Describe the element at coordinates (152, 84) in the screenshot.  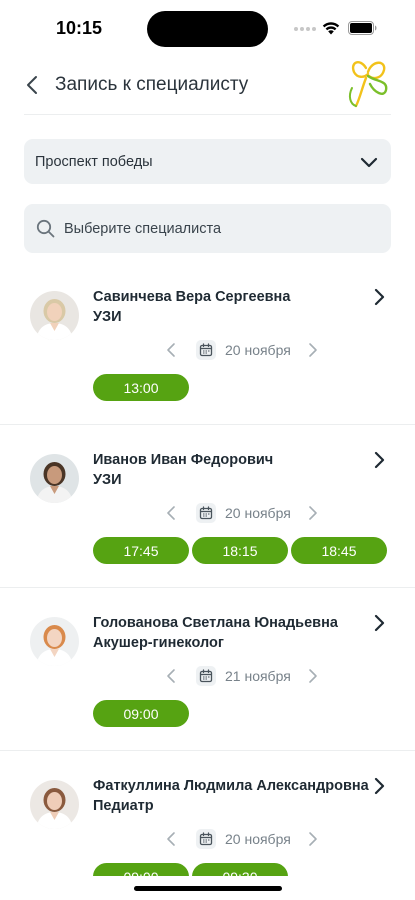
I see `page-title: Запись к специалисту` at that location.